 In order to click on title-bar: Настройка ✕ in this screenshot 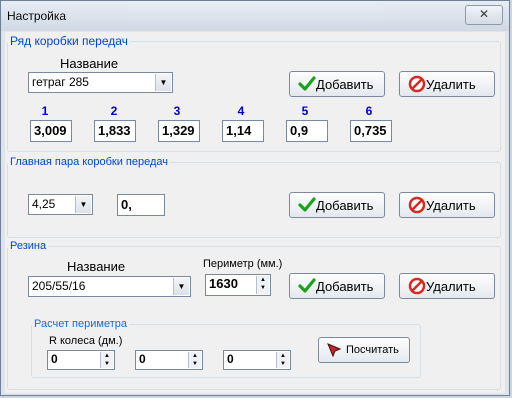, I will do `click(255, 16)`.